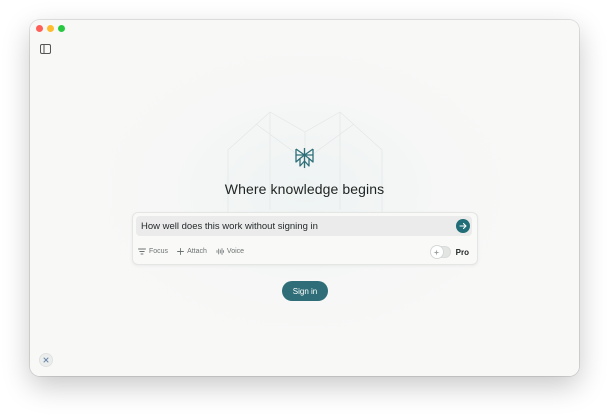  I want to click on arrow-right-icon, so click(463, 226).